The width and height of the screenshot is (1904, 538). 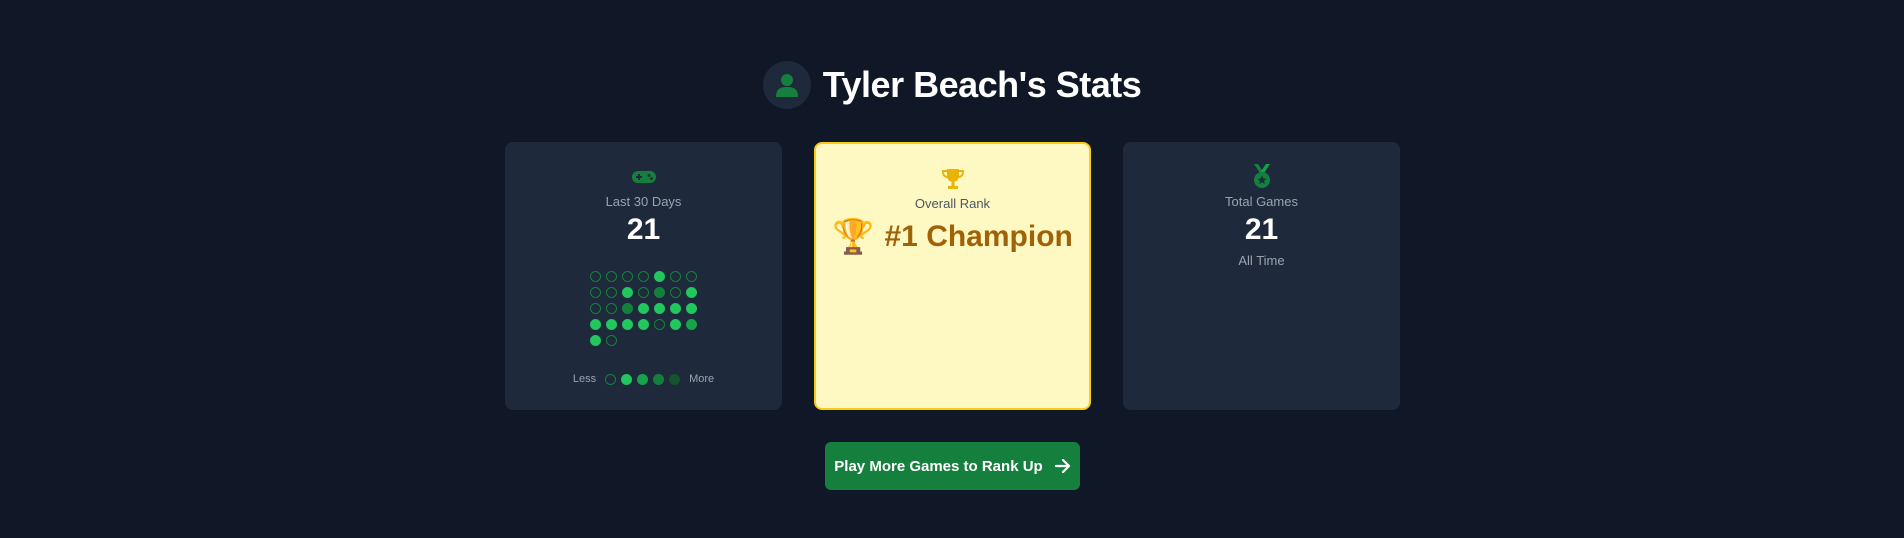 I want to click on medal-icon, so click(x=1262, y=176).